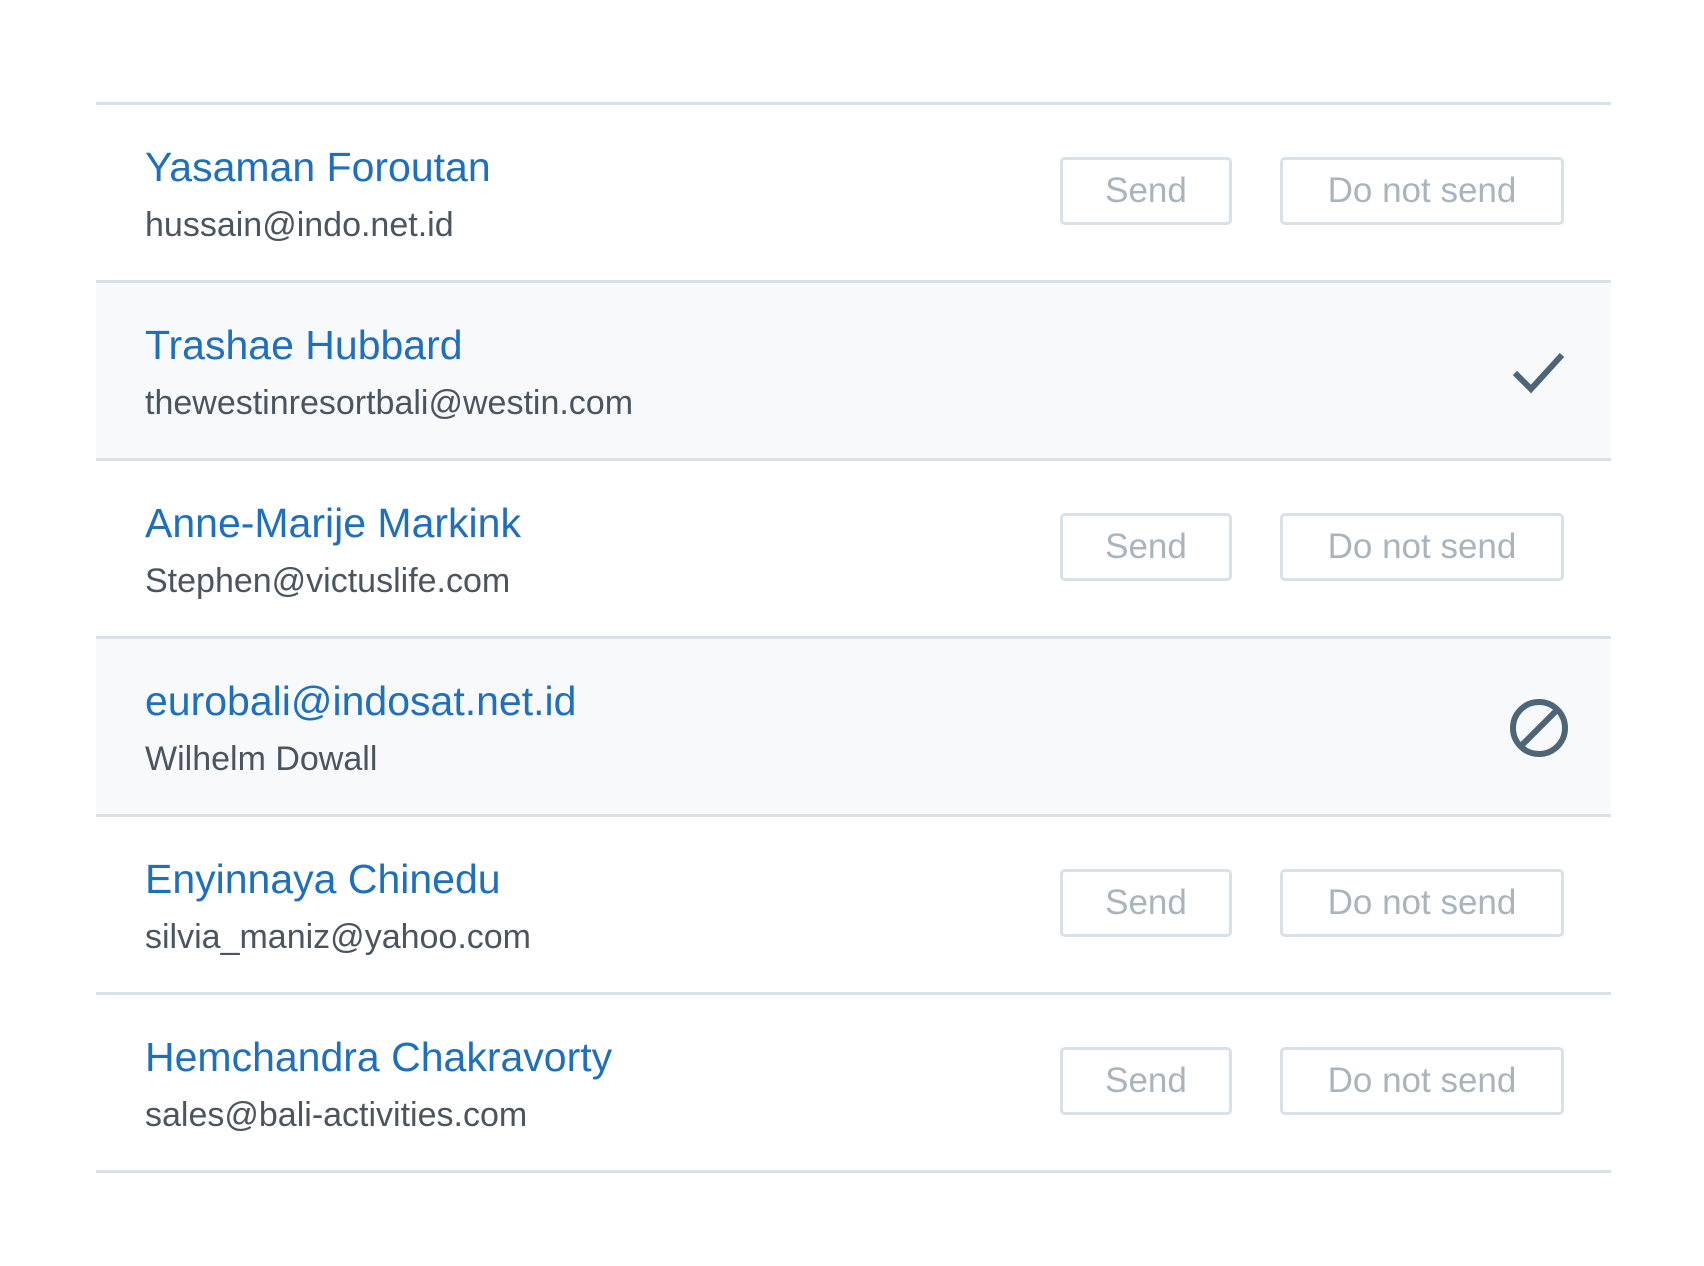 This screenshot has height=1266, width=1704. Describe the element at coordinates (328, 581) in the screenshot. I see `recipient-email: Stephen@victuslife.com` at that location.